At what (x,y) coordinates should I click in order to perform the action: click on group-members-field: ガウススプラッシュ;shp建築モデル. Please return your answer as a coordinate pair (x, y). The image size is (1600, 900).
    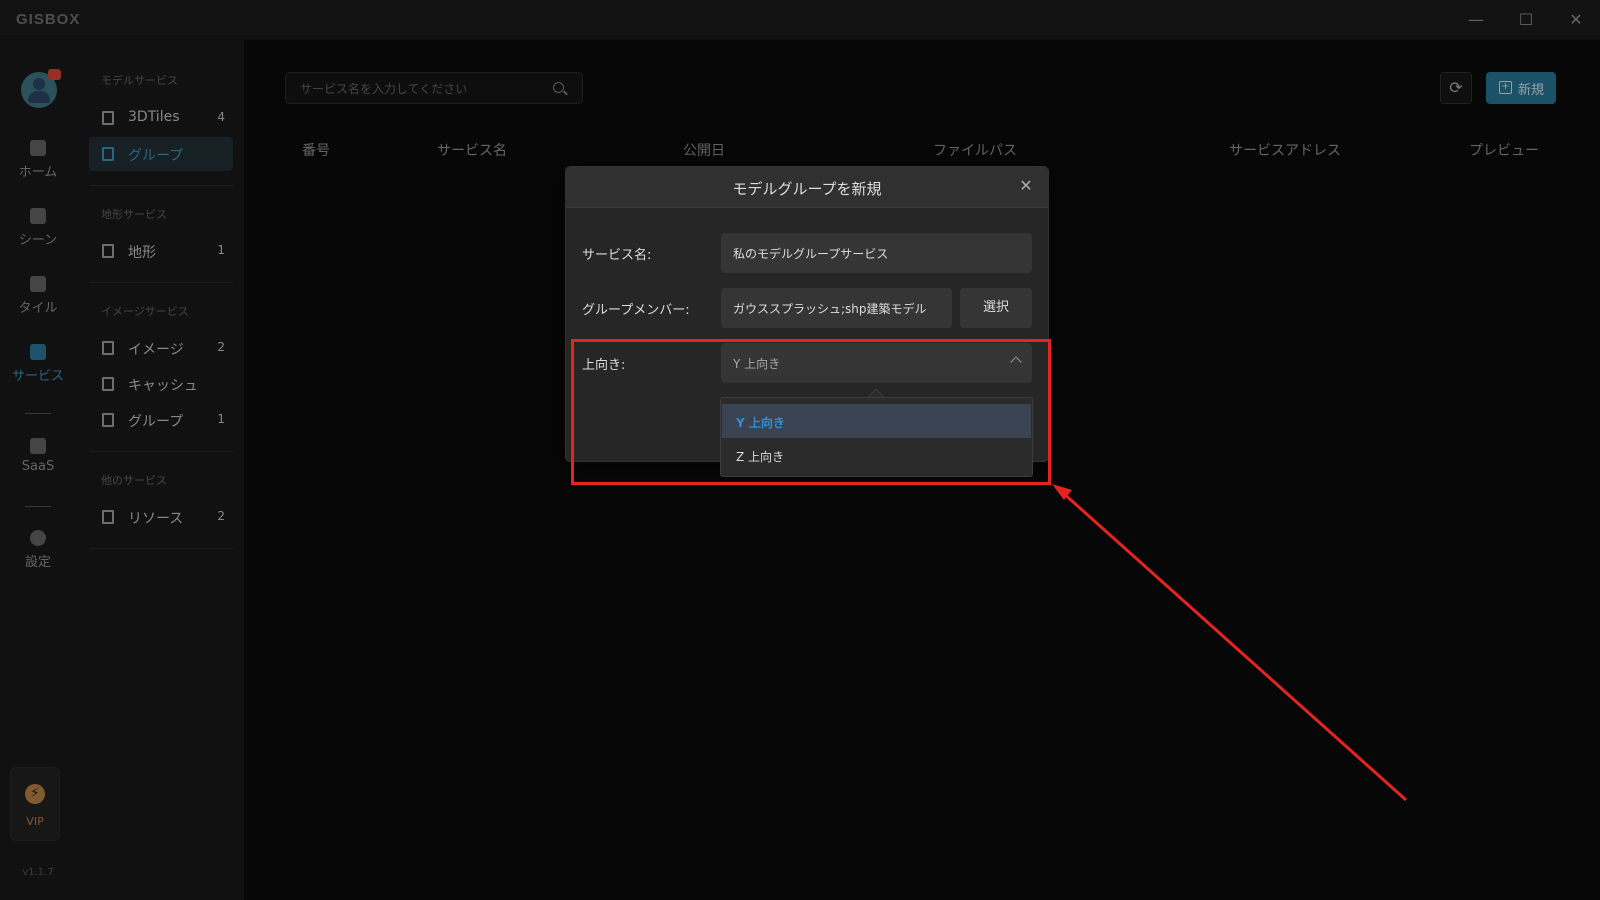
    Looking at the image, I should click on (836, 308).